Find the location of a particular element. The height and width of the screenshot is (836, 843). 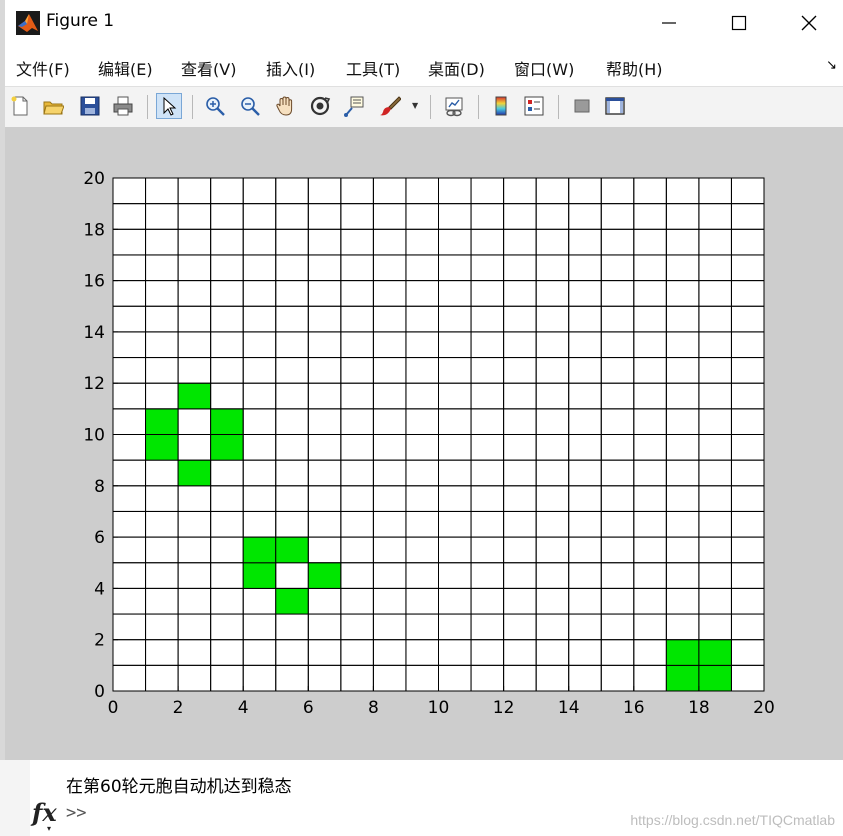

x-tick-label: 4 is located at coordinates (243, 708).